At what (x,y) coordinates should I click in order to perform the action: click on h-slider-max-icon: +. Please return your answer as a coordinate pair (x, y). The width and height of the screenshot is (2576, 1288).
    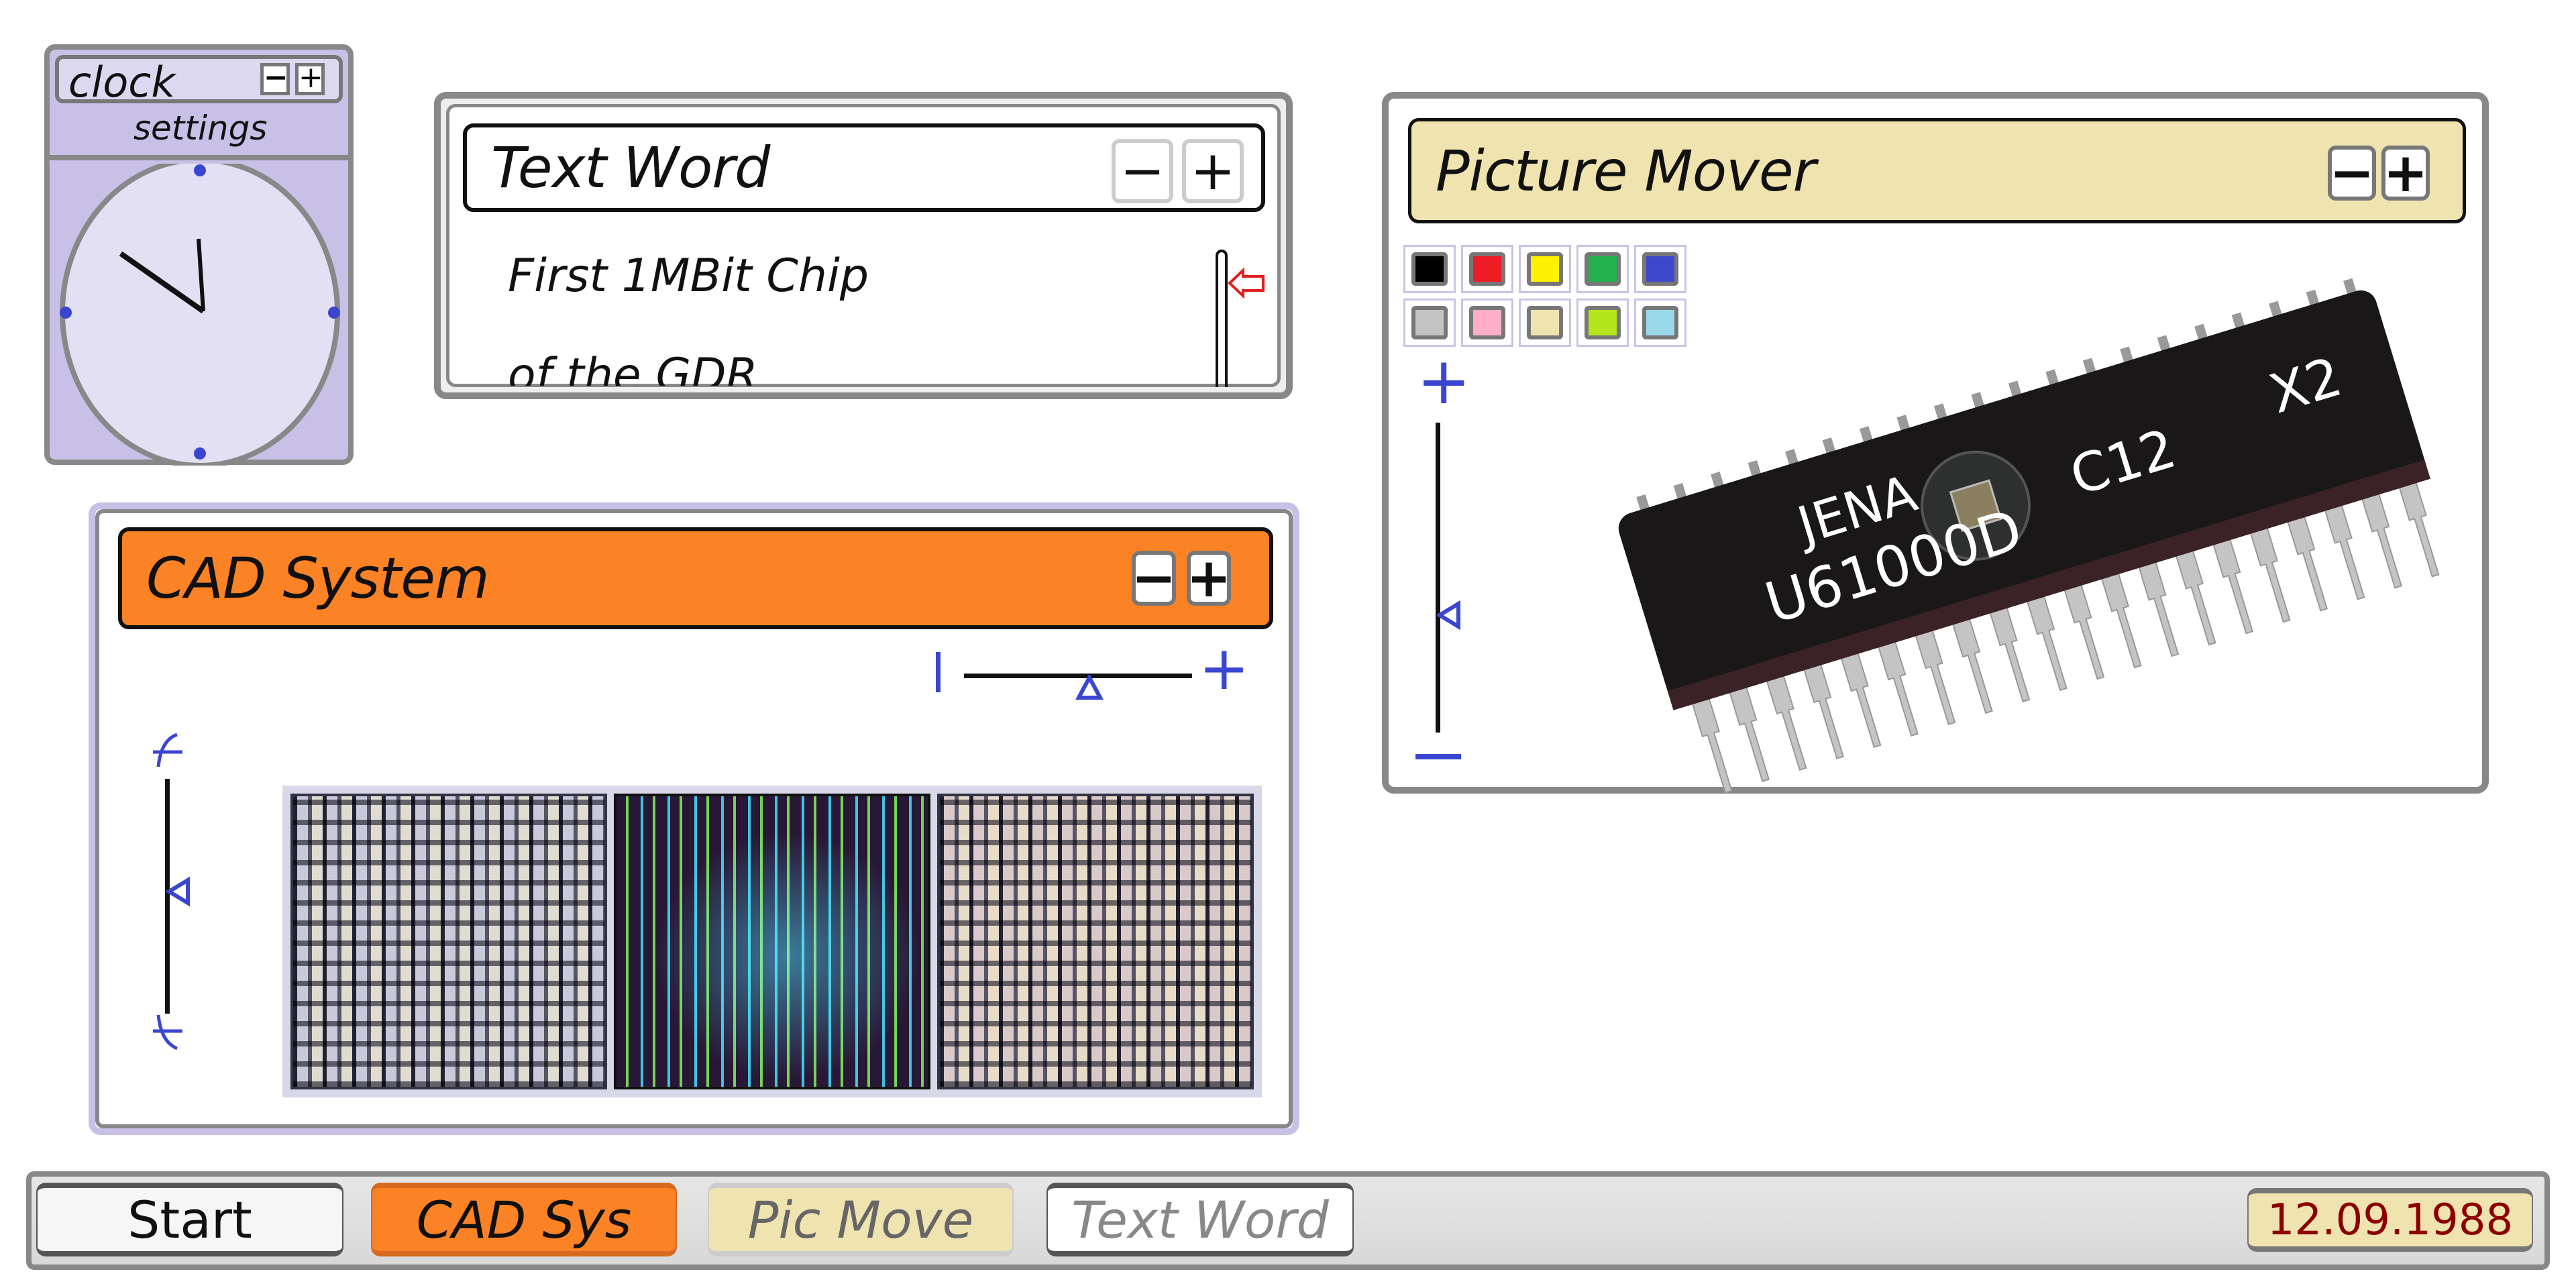
    Looking at the image, I should click on (1224, 669).